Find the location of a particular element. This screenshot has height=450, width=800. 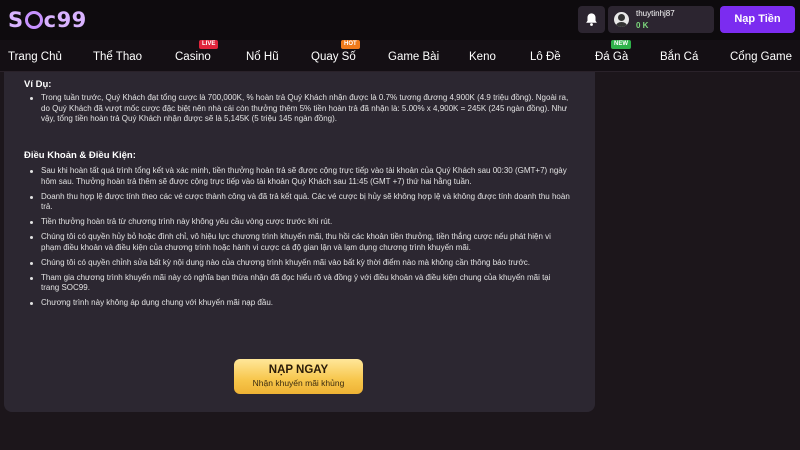

nav-item-fishing: Bắn Cá is located at coordinates (679, 56).